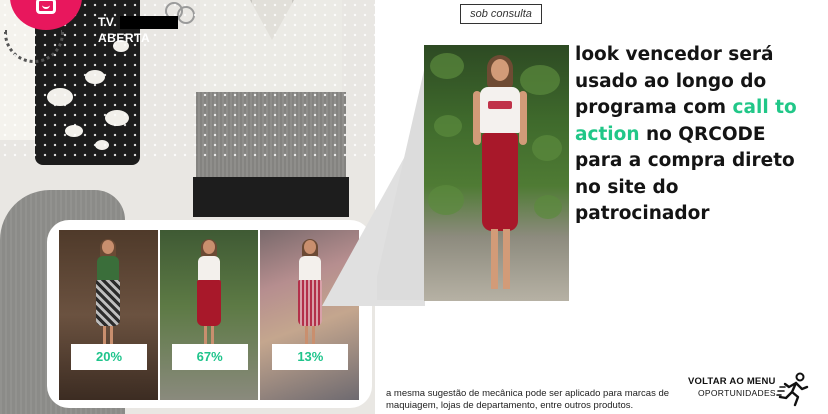 Image resolution: width=828 pixels, height=414 pixels. I want to click on winning-look-photo, so click(496, 173).